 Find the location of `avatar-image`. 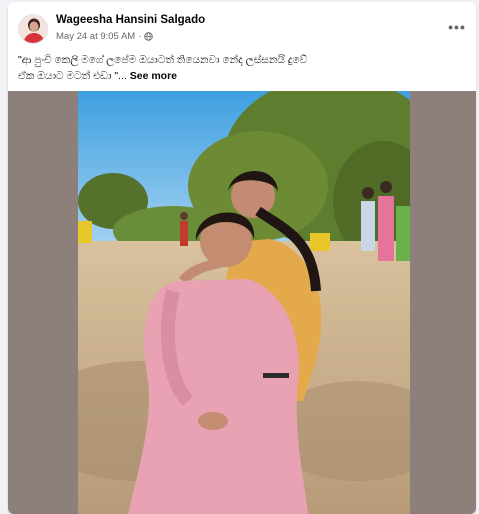

avatar-image is located at coordinates (33, 29).